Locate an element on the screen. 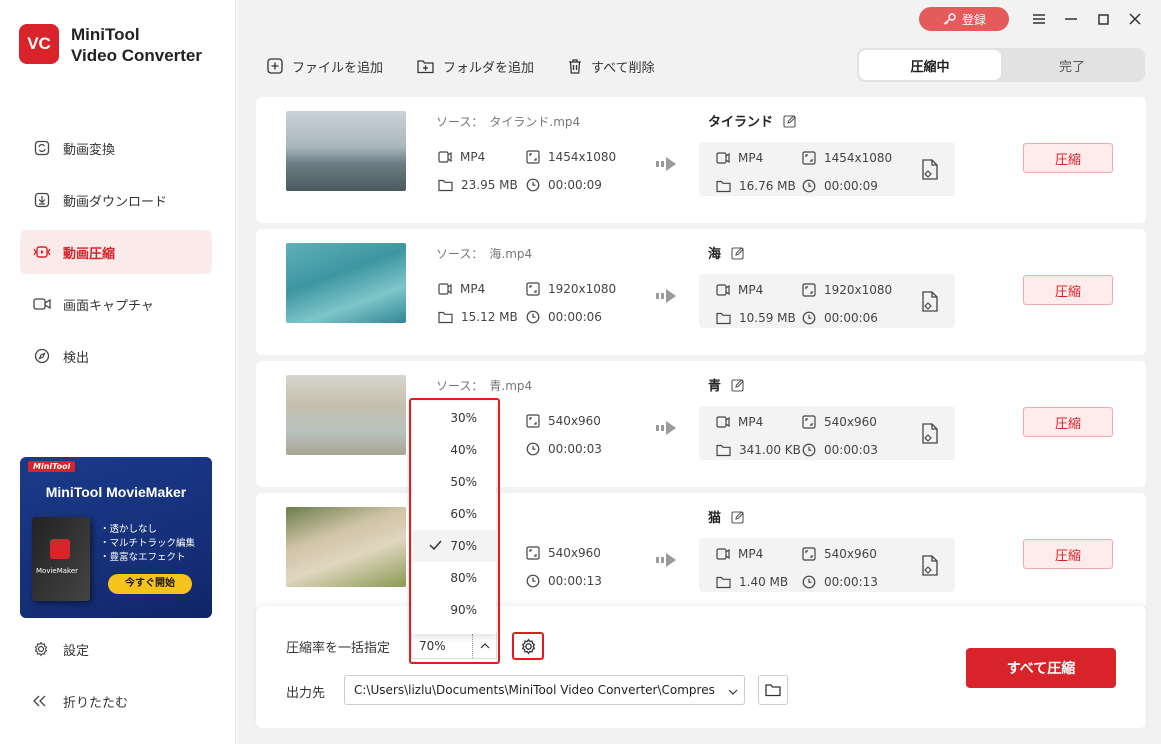  promo-start-button: 今すぐ開始 is located at coordinates (150, 584).